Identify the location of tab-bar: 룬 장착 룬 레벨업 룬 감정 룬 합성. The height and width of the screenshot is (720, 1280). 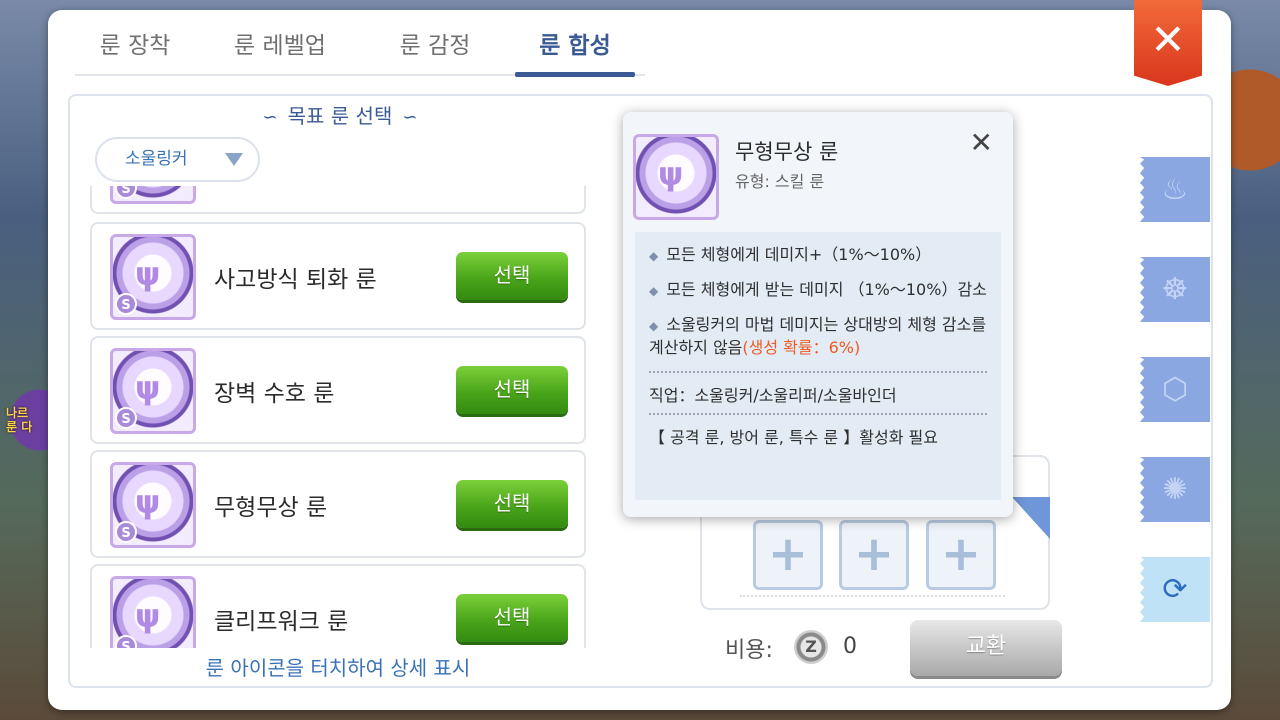
(360, 50).